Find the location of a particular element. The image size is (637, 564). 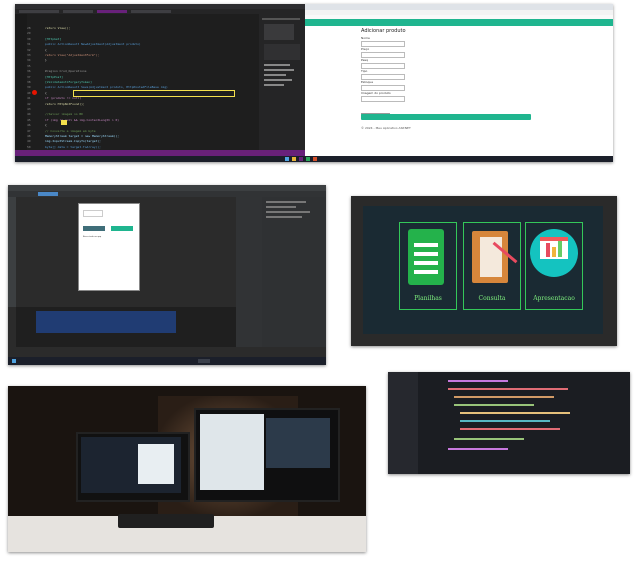

form-field: Pesq is located at coordinates (383, 63).